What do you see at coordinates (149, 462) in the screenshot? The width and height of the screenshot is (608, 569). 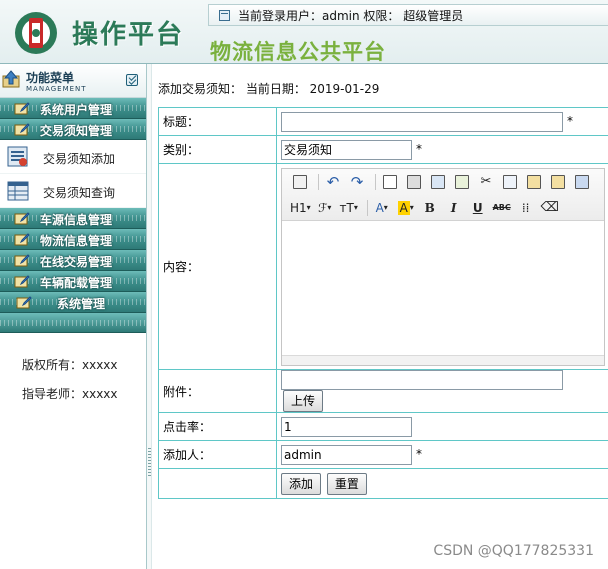 I see `splitter-grip-icon` at bounding box center [149, 462].